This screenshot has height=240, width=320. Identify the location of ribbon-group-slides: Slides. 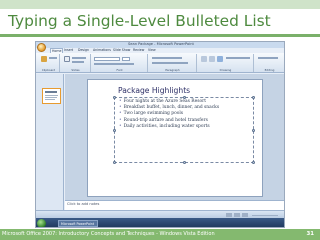
(76, 63).